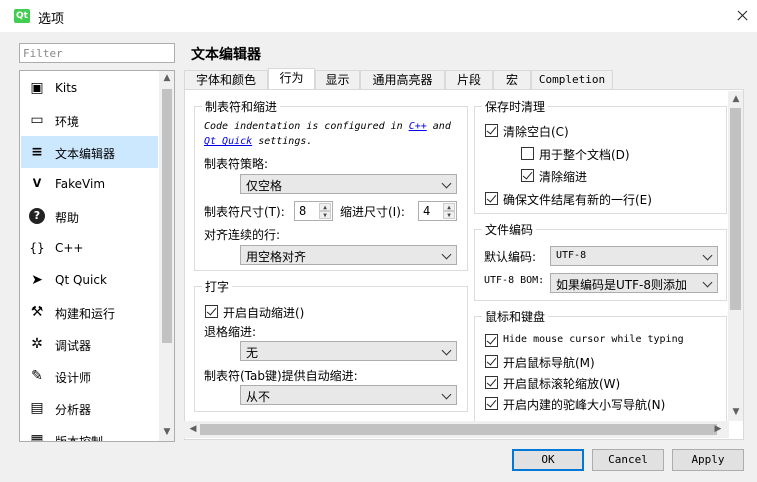 This screenshot has height=482, width=757. Describe the element at coordinates (418, 126) in the screenshot. I see `cpp-settings-link: C++` at that location.